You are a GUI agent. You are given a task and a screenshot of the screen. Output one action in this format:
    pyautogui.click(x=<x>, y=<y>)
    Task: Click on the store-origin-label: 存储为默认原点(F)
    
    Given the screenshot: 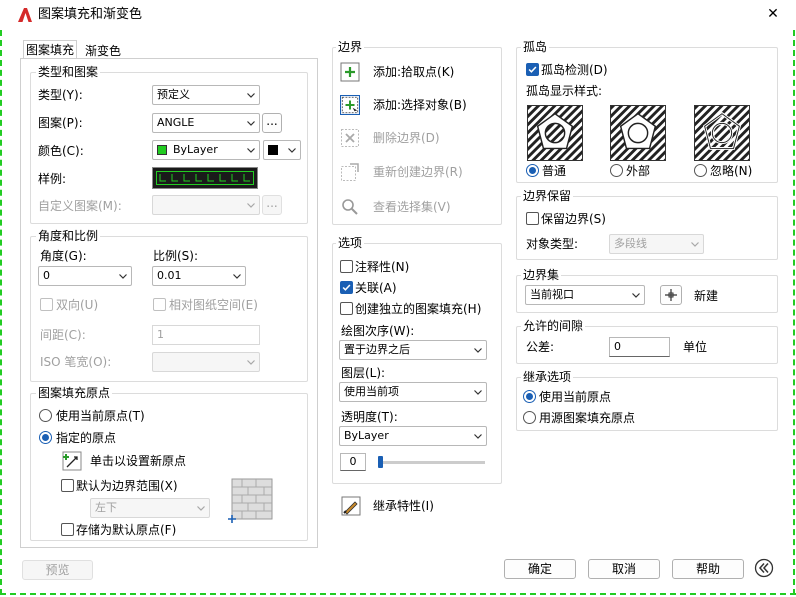 What is the action you would take?
    pyautogui.click(x=126, y=530)
    